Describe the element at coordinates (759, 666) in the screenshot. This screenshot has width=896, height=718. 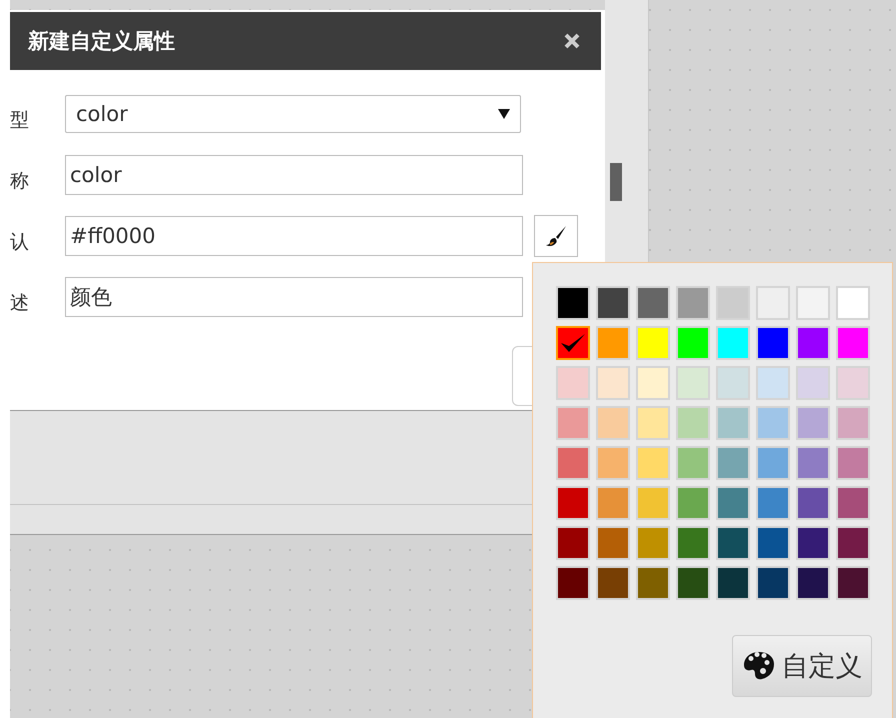
I see `palette-icon` at that location.